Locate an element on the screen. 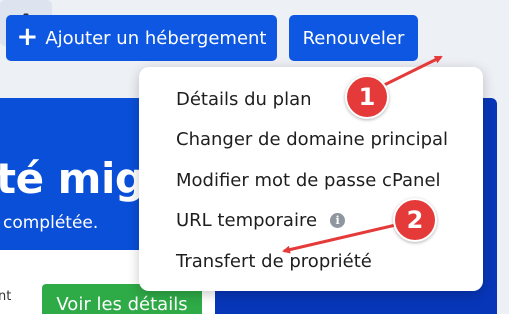  menu-item-change-domain: Changer de domaine principal is located at coordinates (312, 139).